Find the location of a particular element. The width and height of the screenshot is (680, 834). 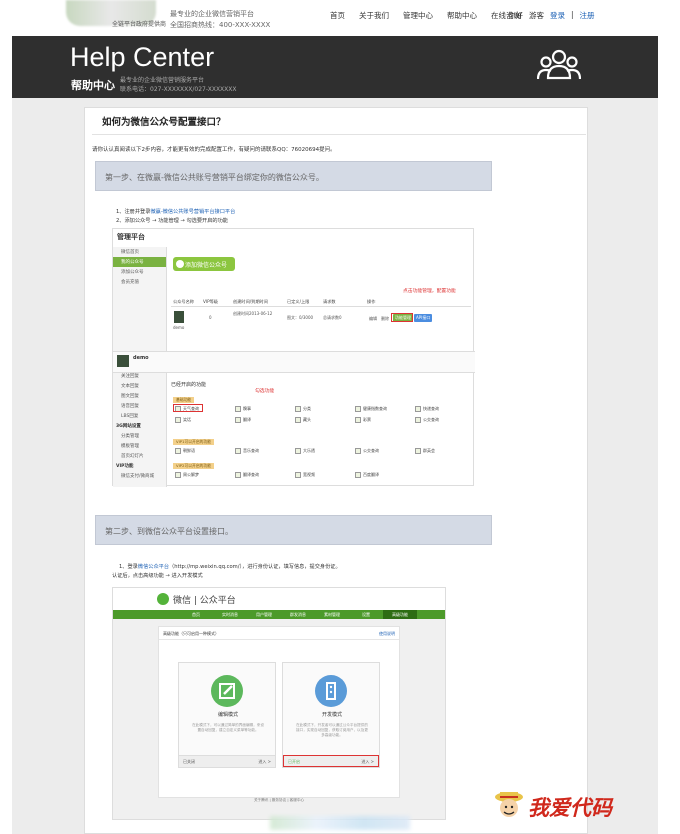

dev-mode-status: 已开启 is located at coordinates (294, 761).